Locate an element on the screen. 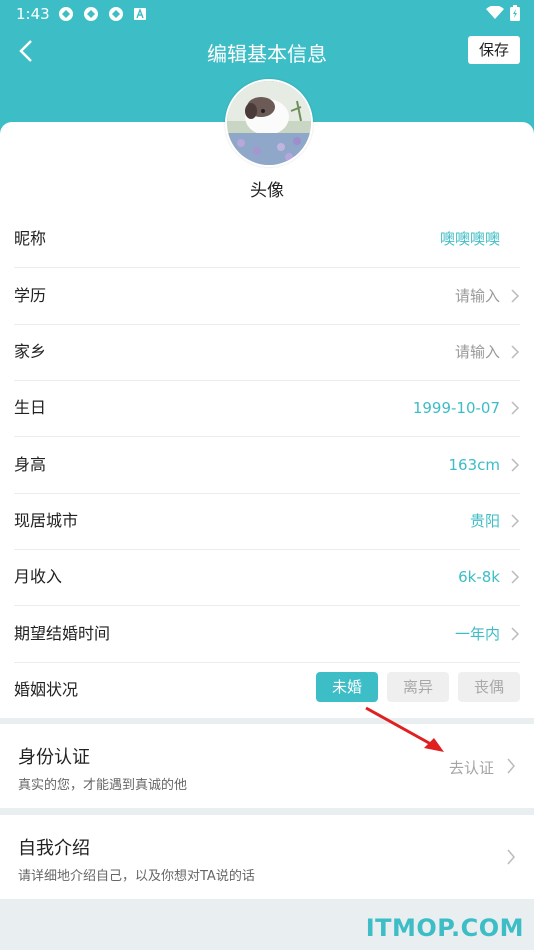  self-introduction-item: 自我介绍 请详细地介绍自己，以及你想对TA说的话 is located at coordinates (267, 857).